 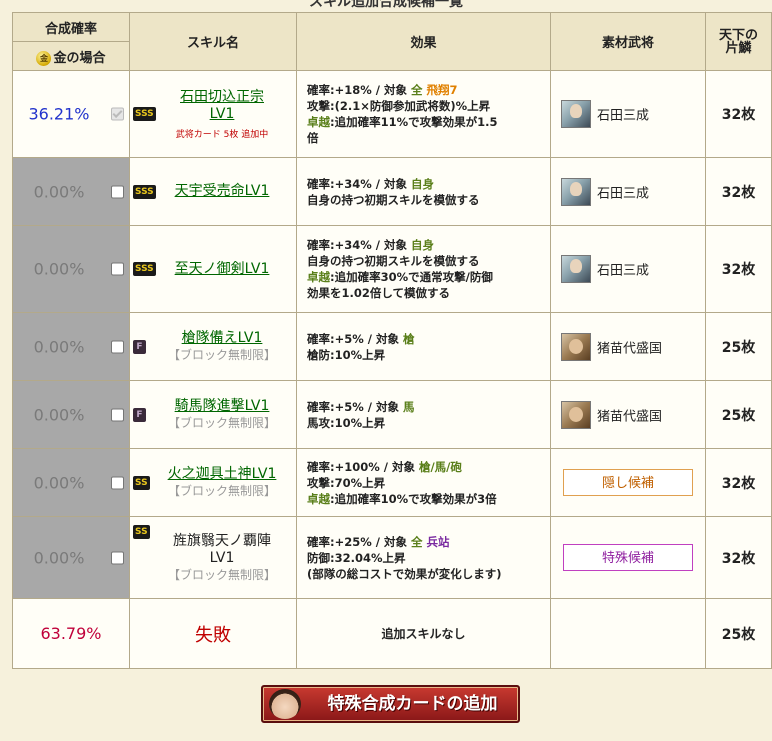 I want to click on effect-line: 卓越:追加確率10%で攻撃効果が3倍, so click(x=428, y=499).